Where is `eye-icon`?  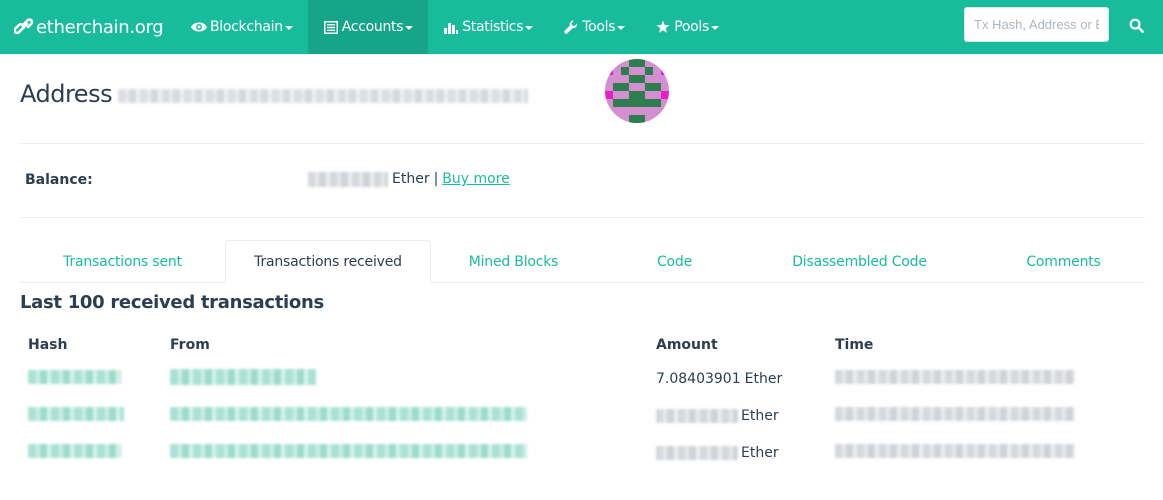 eye-icon is located at coordinates (199, 27).